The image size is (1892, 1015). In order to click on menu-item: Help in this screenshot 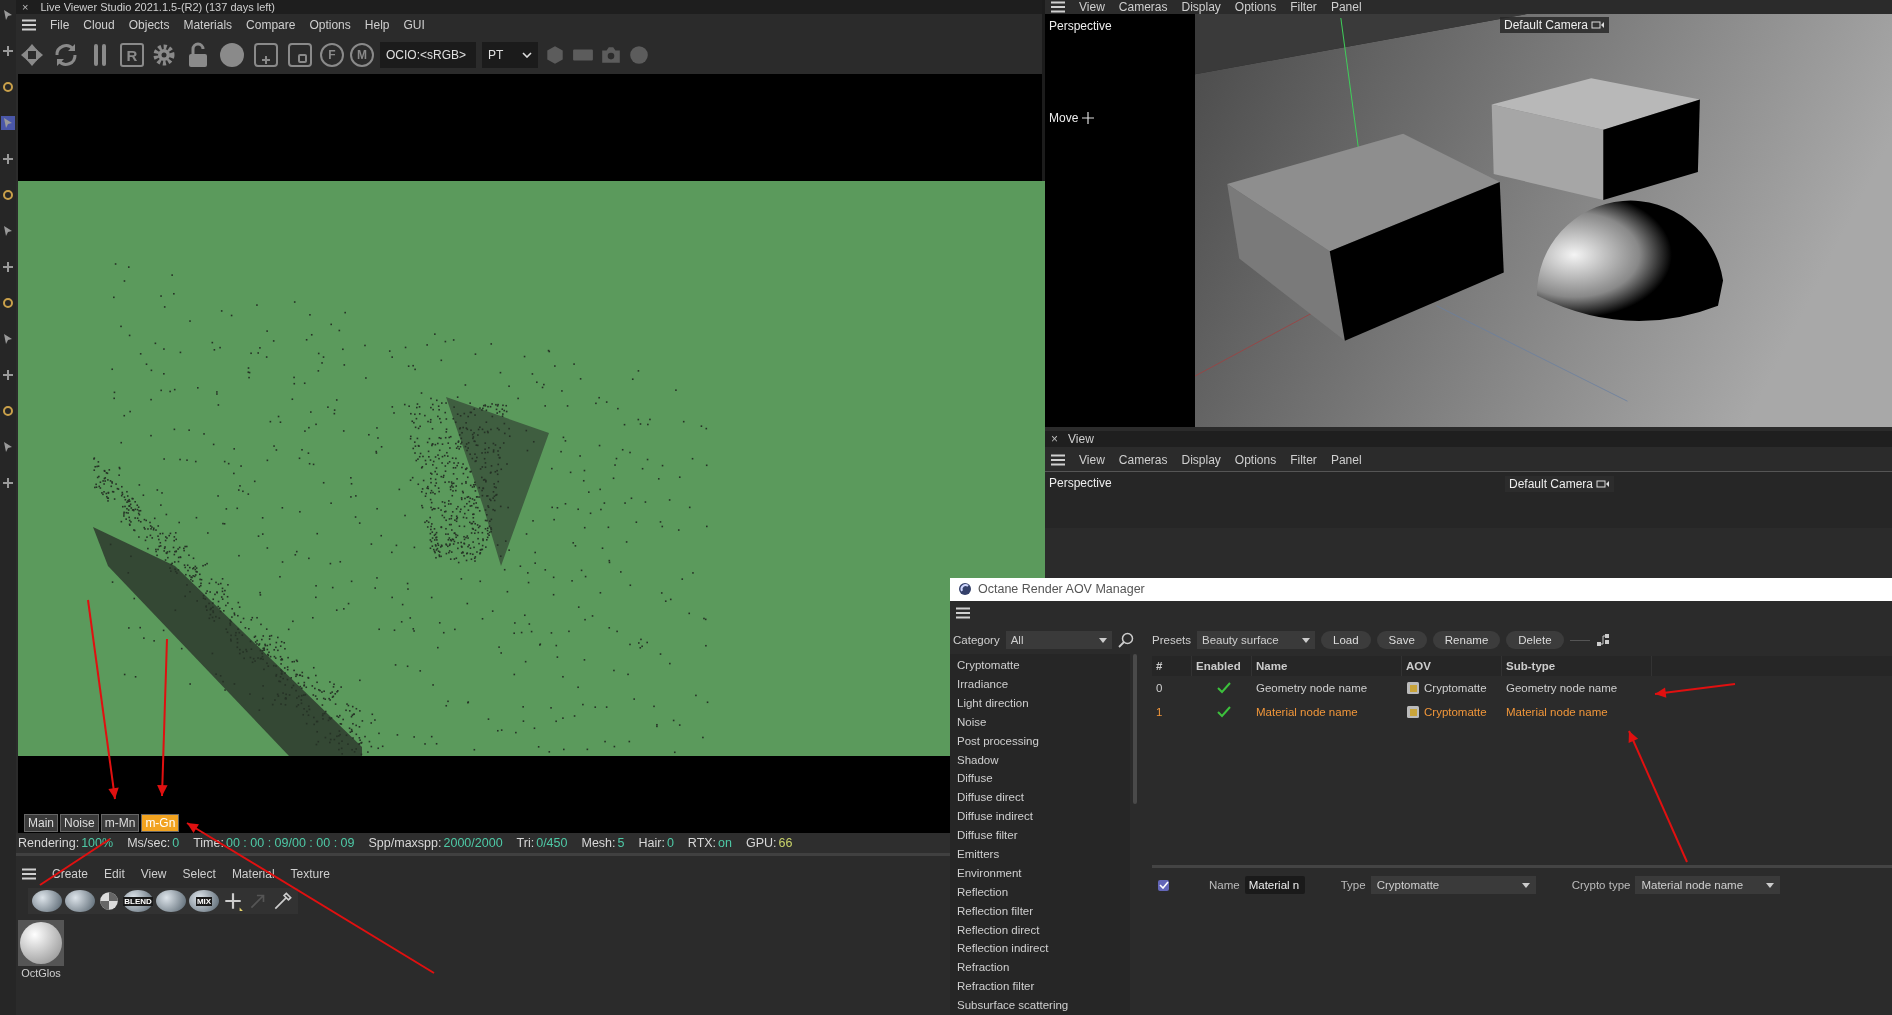, I will do `click(377, 25)`.